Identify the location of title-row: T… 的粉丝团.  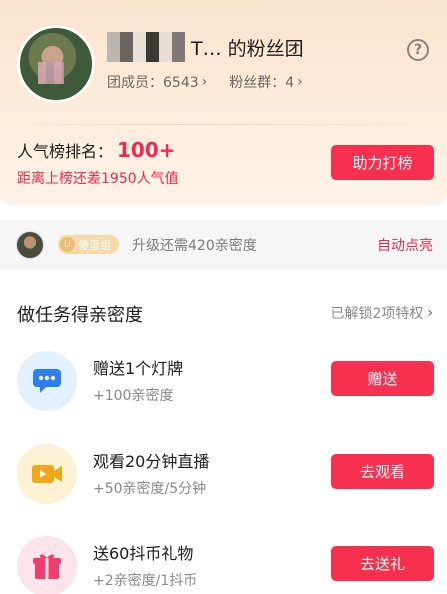
(205, 47).